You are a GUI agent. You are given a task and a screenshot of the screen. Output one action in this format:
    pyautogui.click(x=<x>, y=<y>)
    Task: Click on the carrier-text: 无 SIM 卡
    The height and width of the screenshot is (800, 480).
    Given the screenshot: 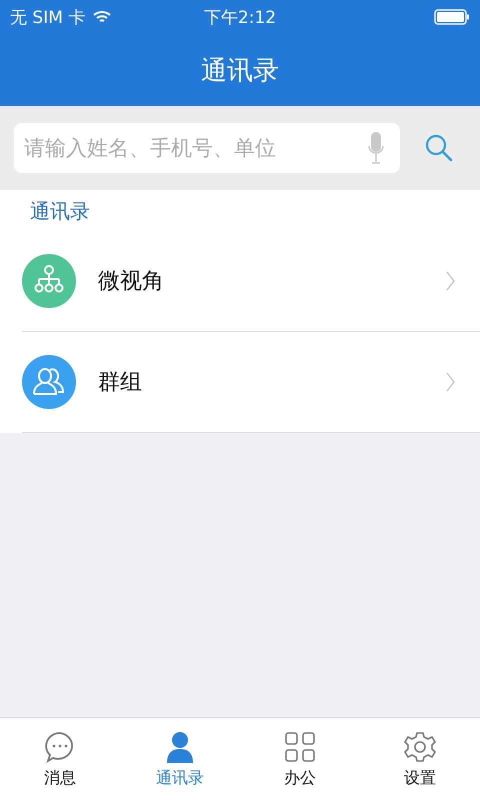 What is the action you would take?
    pyautogui.click(x=48, y=17)
    